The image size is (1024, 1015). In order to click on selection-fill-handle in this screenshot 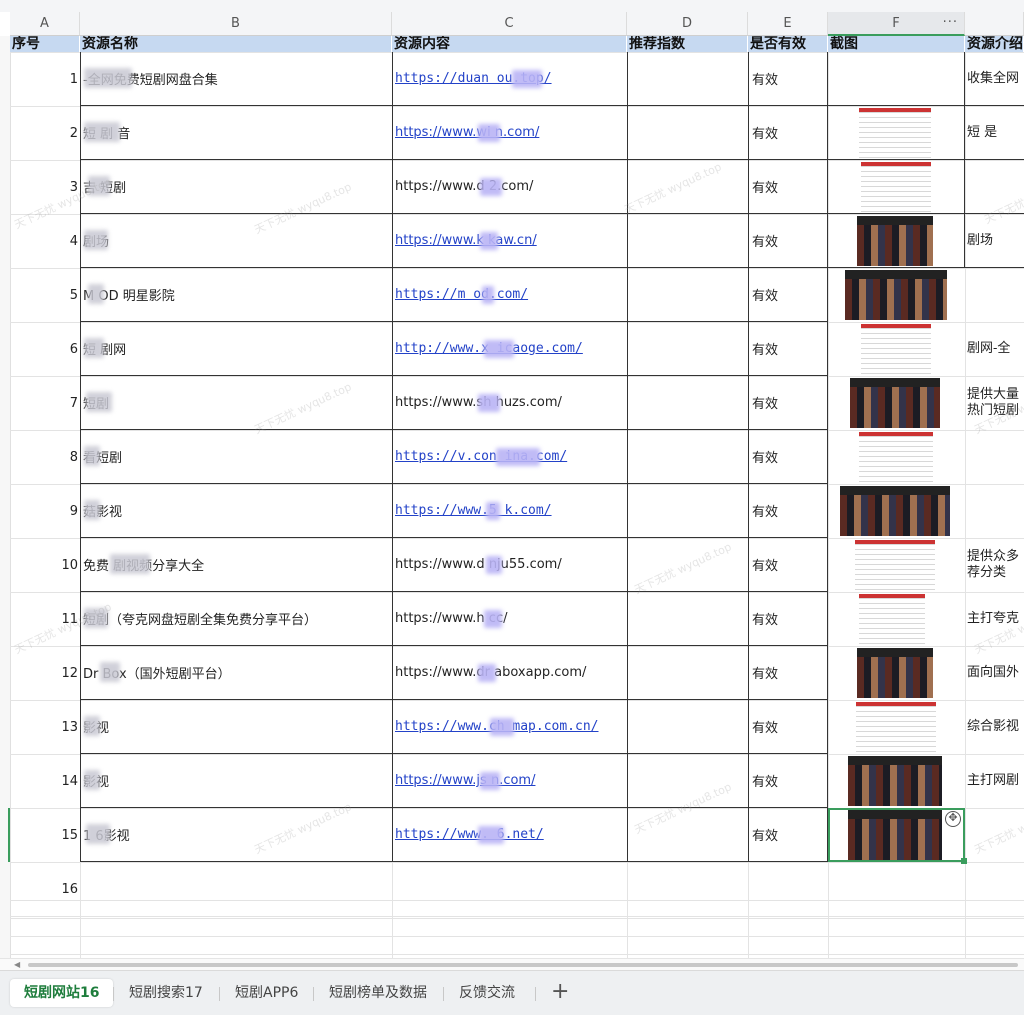, I will do `click(964, 861)`.